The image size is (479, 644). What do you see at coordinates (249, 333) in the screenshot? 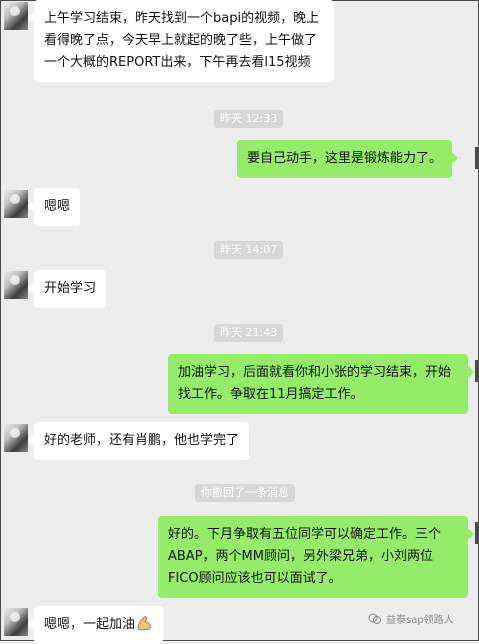
I see `timestamp: 昨天 21:43` at bounding box center [249, 333].